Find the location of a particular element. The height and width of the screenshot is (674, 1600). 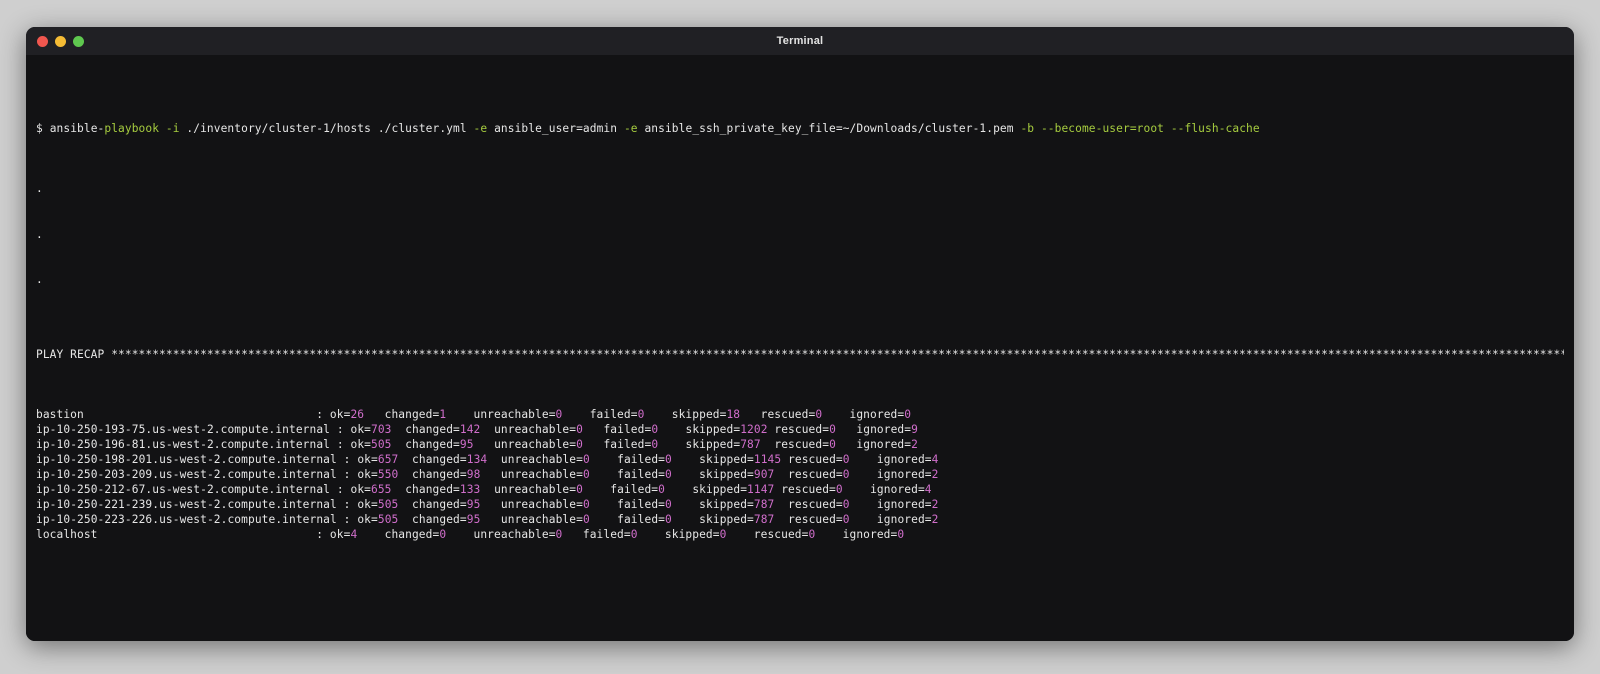

recap-stat-value: 787 is located at coordinates (764, 505).